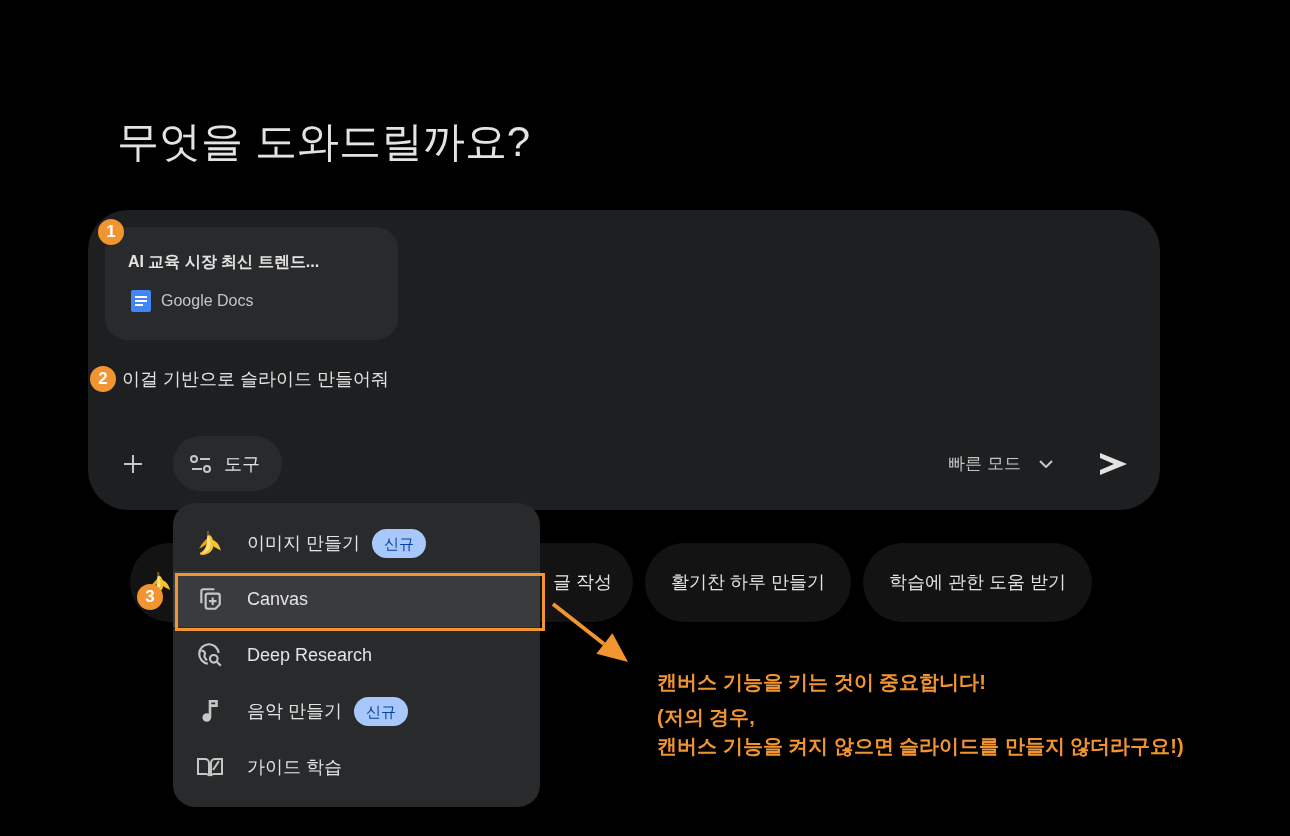 This screenshot has height=836, width=1290. I want to click on mode-dropdown: 빠른 모드, so click(1000, 463).